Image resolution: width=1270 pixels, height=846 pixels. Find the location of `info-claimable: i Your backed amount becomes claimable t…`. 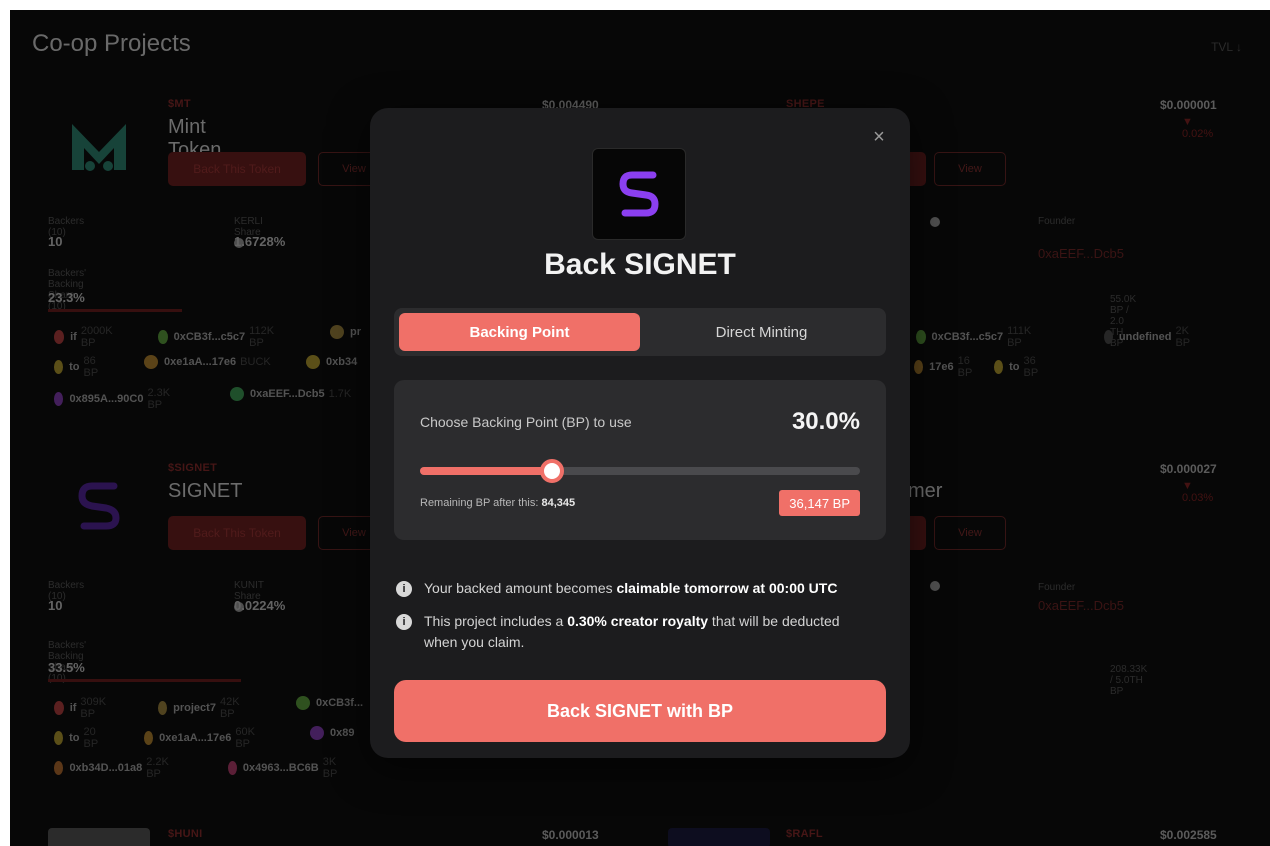

info-claimable: i Your backed amount becomes claimable t… is located at coordinates (641, 588).